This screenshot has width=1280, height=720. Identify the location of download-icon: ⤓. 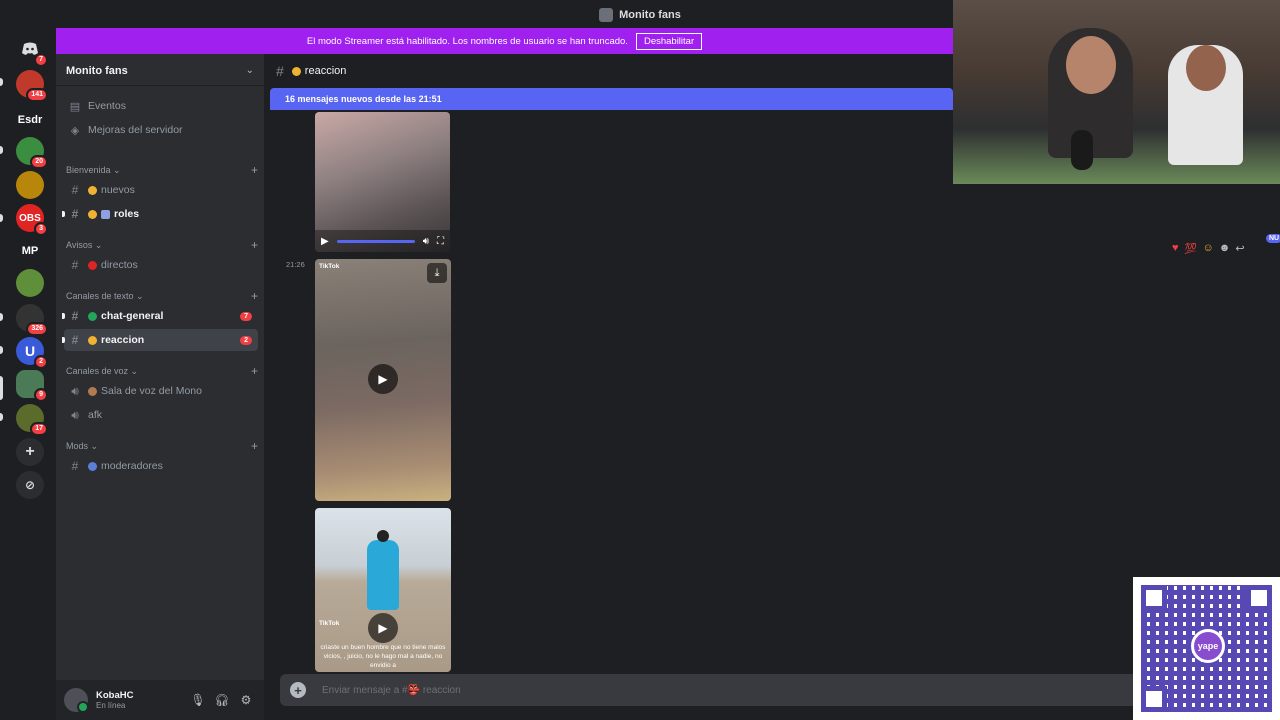
(437, 273).